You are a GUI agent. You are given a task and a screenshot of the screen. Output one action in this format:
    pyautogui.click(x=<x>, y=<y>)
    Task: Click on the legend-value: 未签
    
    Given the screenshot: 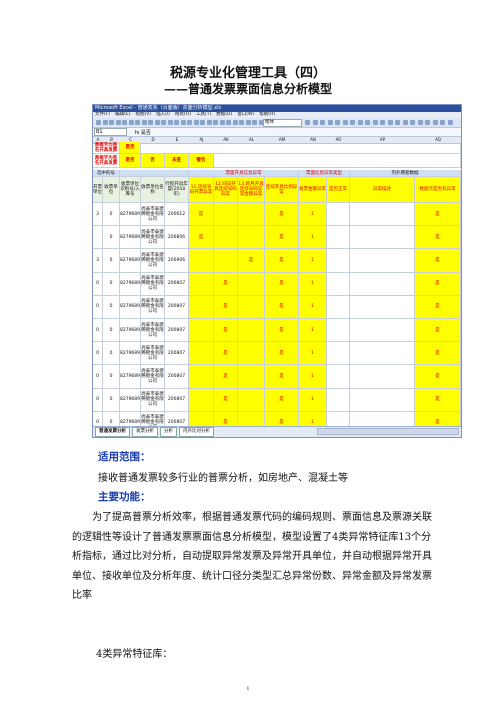 What is the action you would take?
    pyautogui.click(x=177, y=161)
    